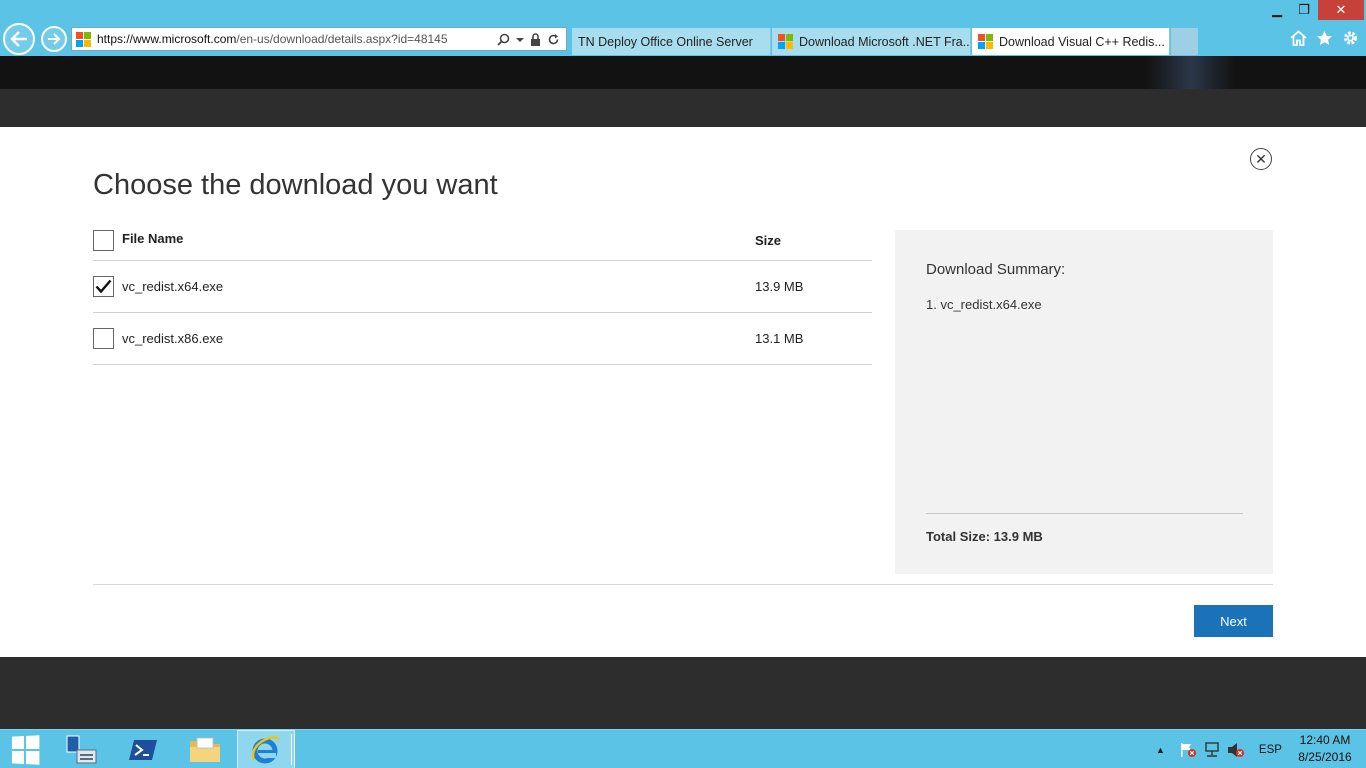  Describe the element at coordinates (482, 287) in the screenshot. I see `table-row: vc_redist.x64.exe 13.9 MB` at that location.